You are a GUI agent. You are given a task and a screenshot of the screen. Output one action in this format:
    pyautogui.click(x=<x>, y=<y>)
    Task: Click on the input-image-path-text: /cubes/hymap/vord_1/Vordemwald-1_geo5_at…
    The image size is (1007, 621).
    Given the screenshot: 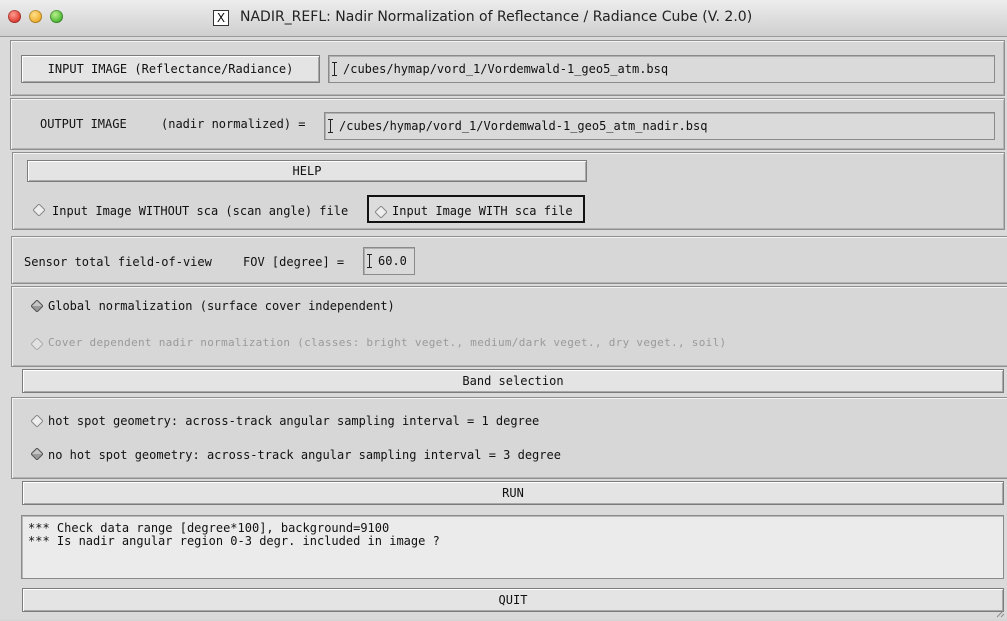 What is the action you would take?
    pyautogui.click(x=506, y=69)
    